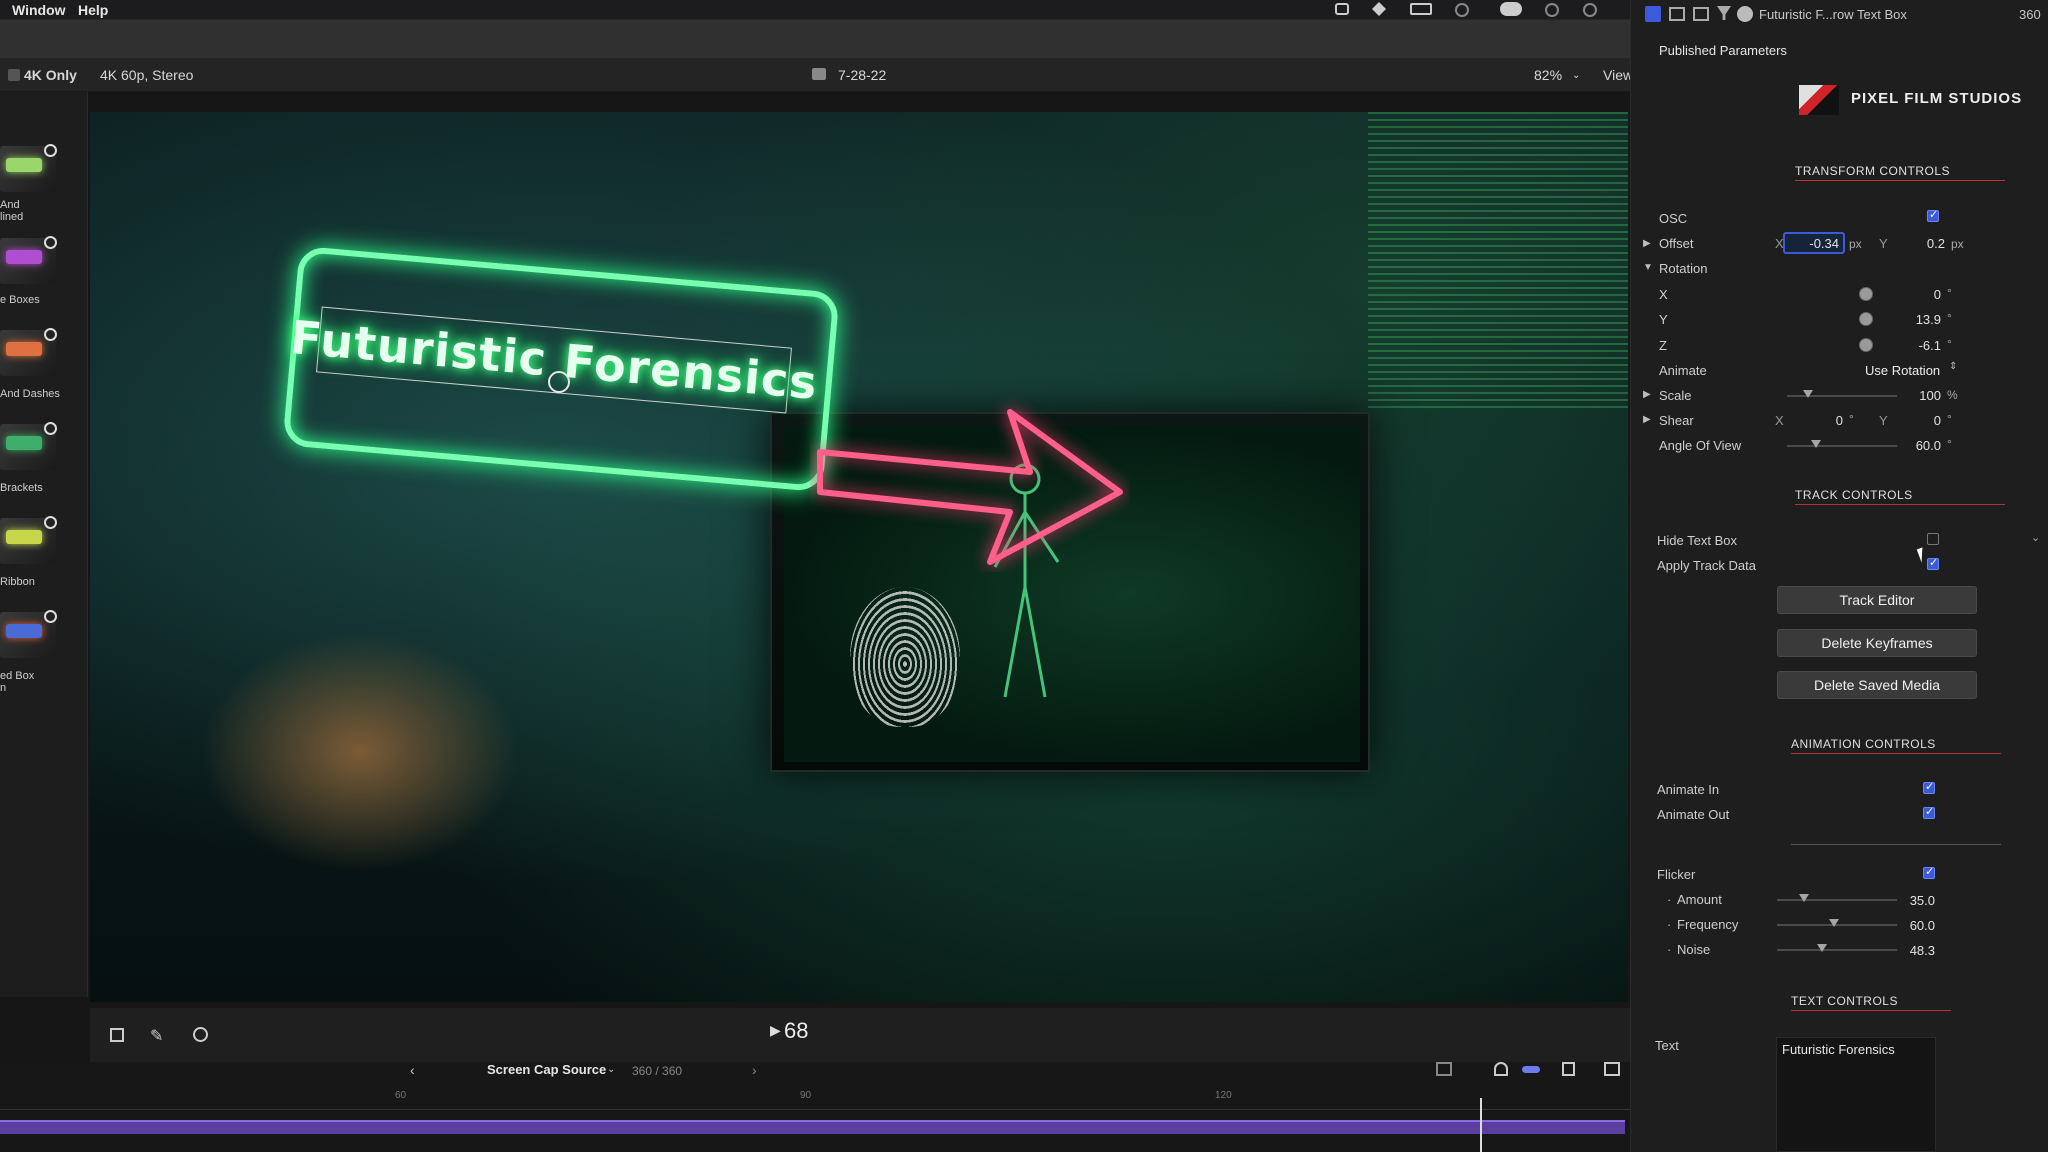 The height and width of the screenshot is (1152, 2048). I want to click on battery-icon, so click(1511, 9).